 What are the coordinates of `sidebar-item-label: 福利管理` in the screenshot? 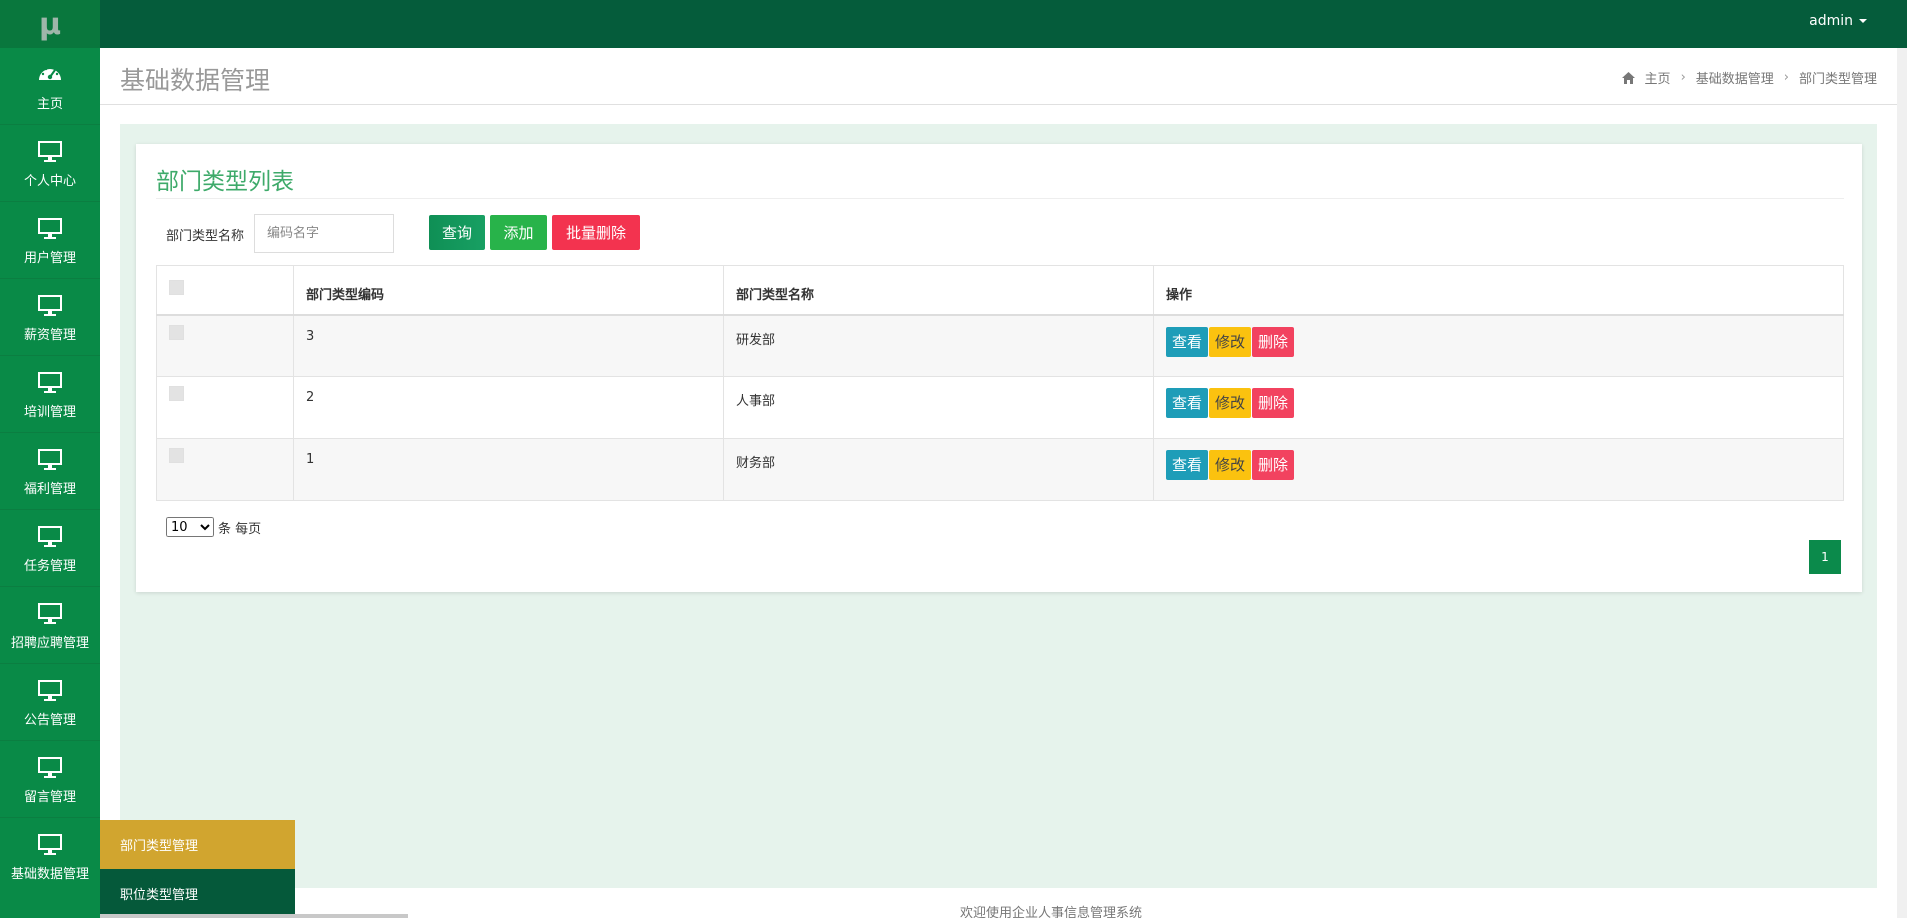 It's located at (49, 489).